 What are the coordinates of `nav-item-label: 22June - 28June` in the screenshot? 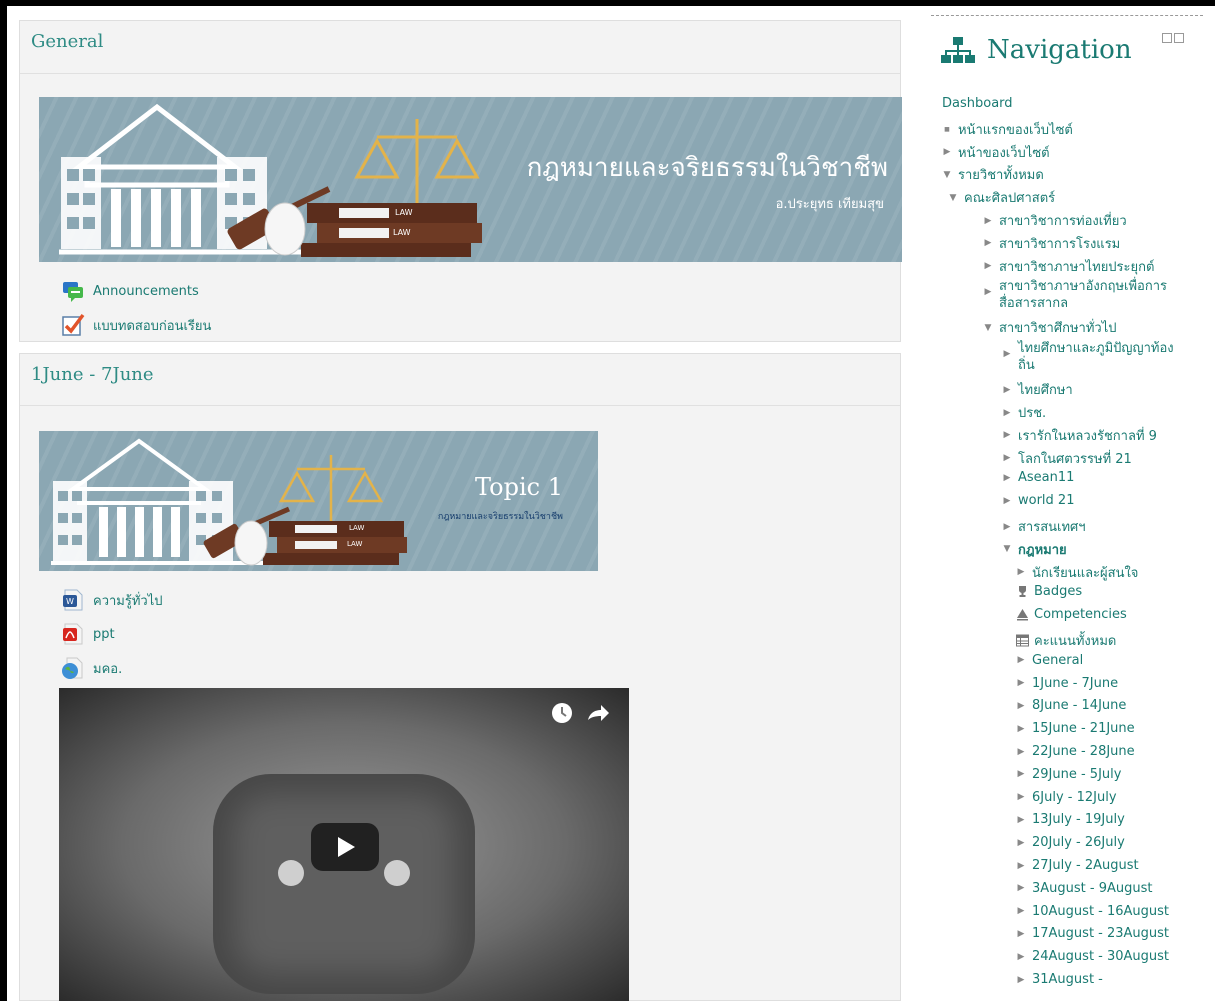 It's located at (1083, 751).